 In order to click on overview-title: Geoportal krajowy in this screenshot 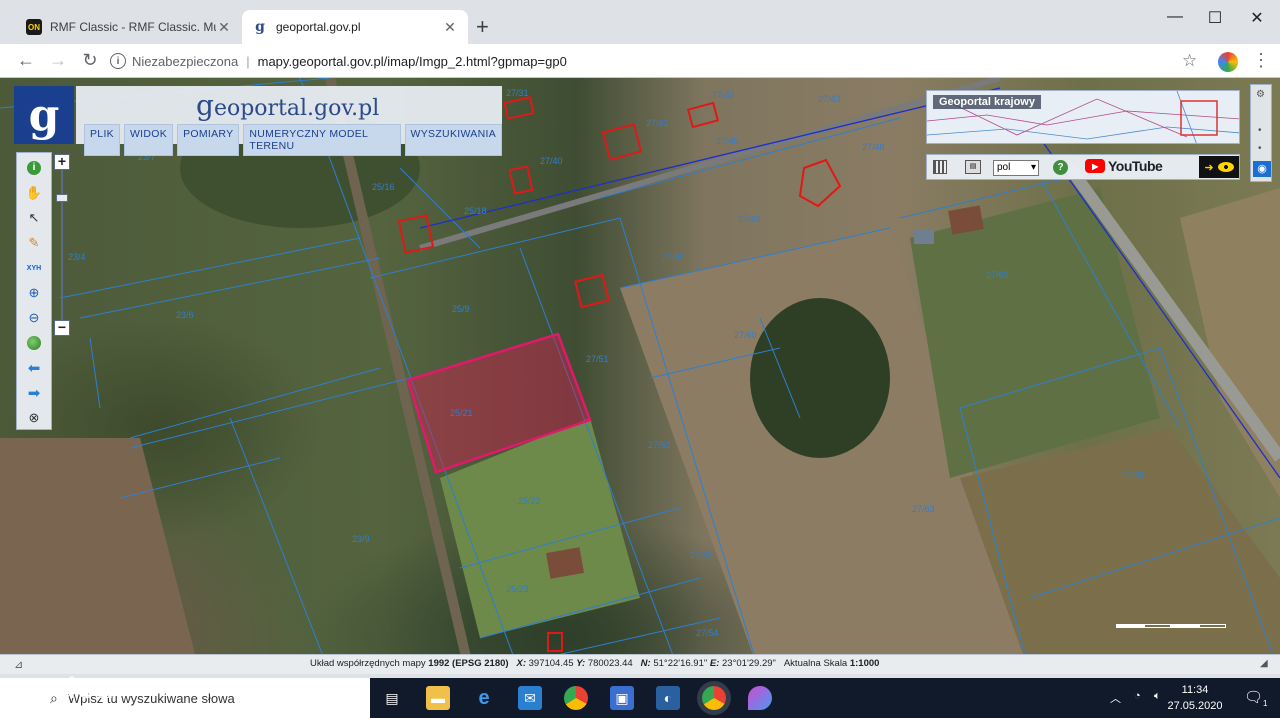, I will do `click(987, 102)`.